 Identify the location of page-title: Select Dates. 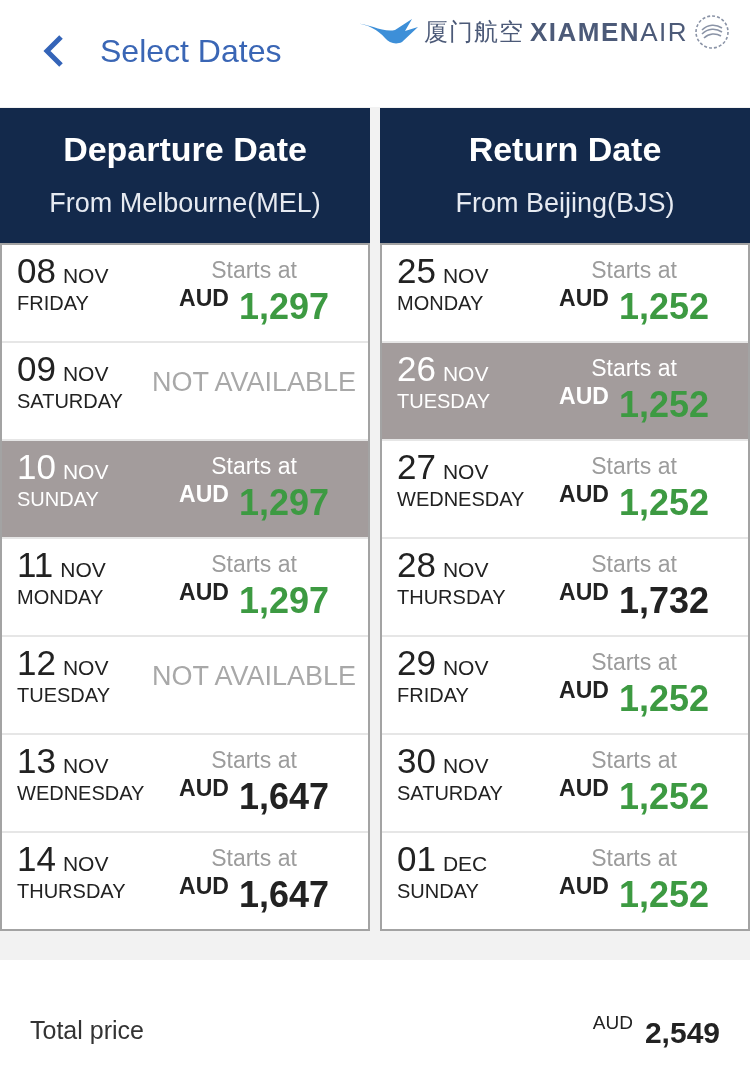
(191, 51).